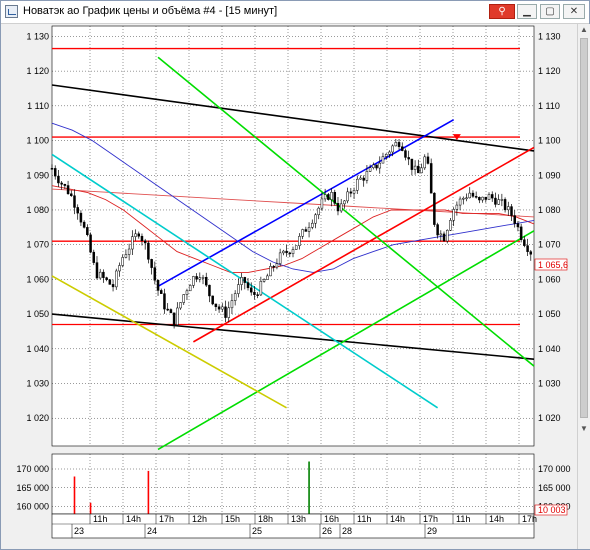 This screenshot has width=590, height=550. I want to click on minimize-icon: ▁, so click(527, 11).